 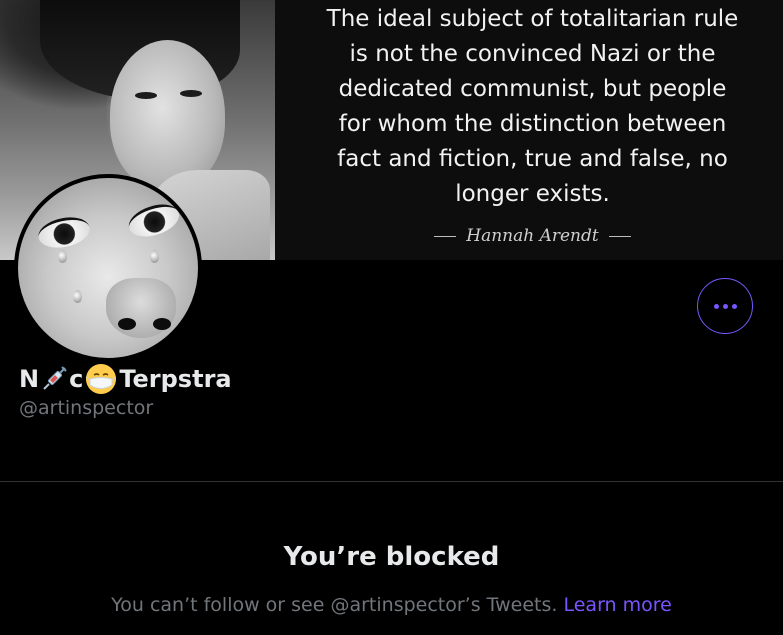 I want to click on author-dash-left, so click(x=445, y=236).